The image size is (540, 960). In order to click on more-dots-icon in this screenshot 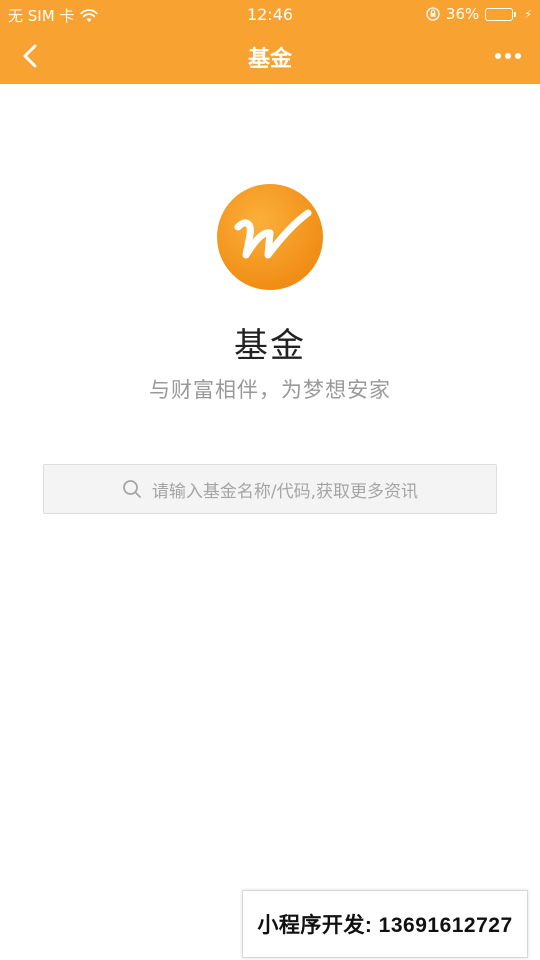, I will do `click(498, 56)`.